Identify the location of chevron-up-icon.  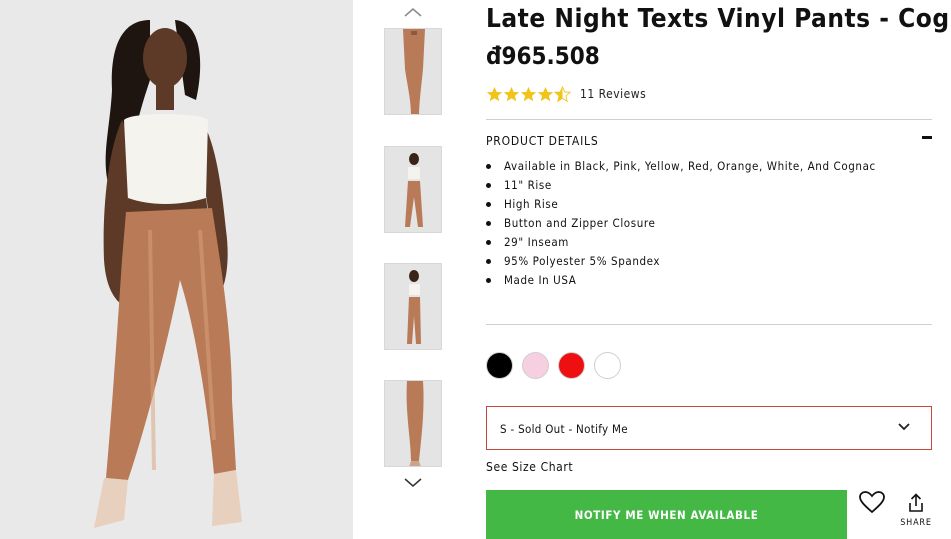
(413, 12).